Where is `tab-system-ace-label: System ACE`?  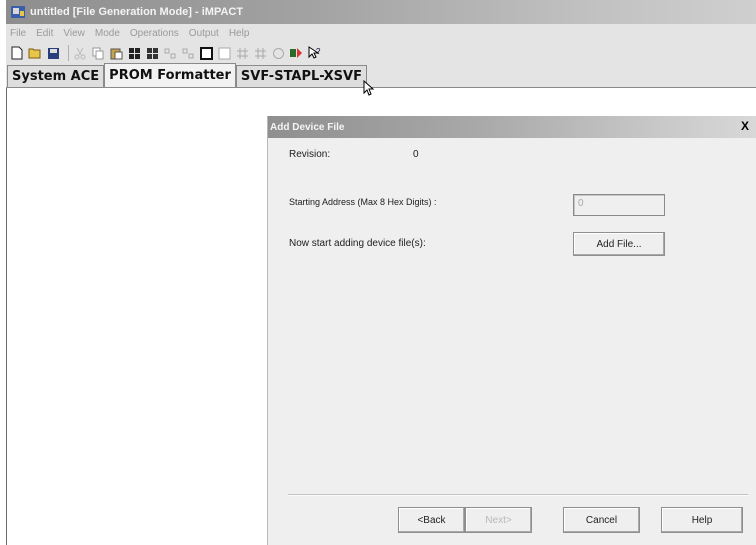 tab-system-ace-label: System ACE is located at coordinates (56, 76).